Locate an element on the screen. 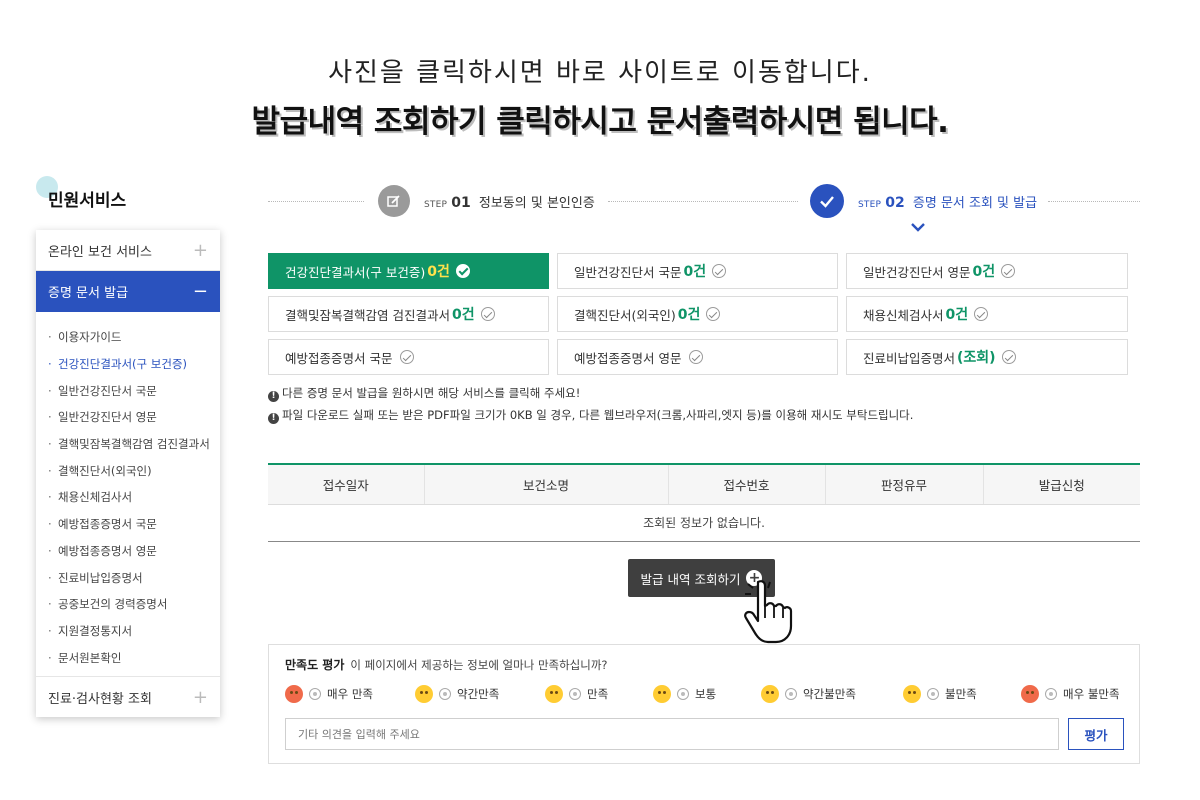 The height and width of the screenshot is (800, 1200). opinion-input: 기타 의견을 입력해 주세요 is located at coordinates (672, 734).